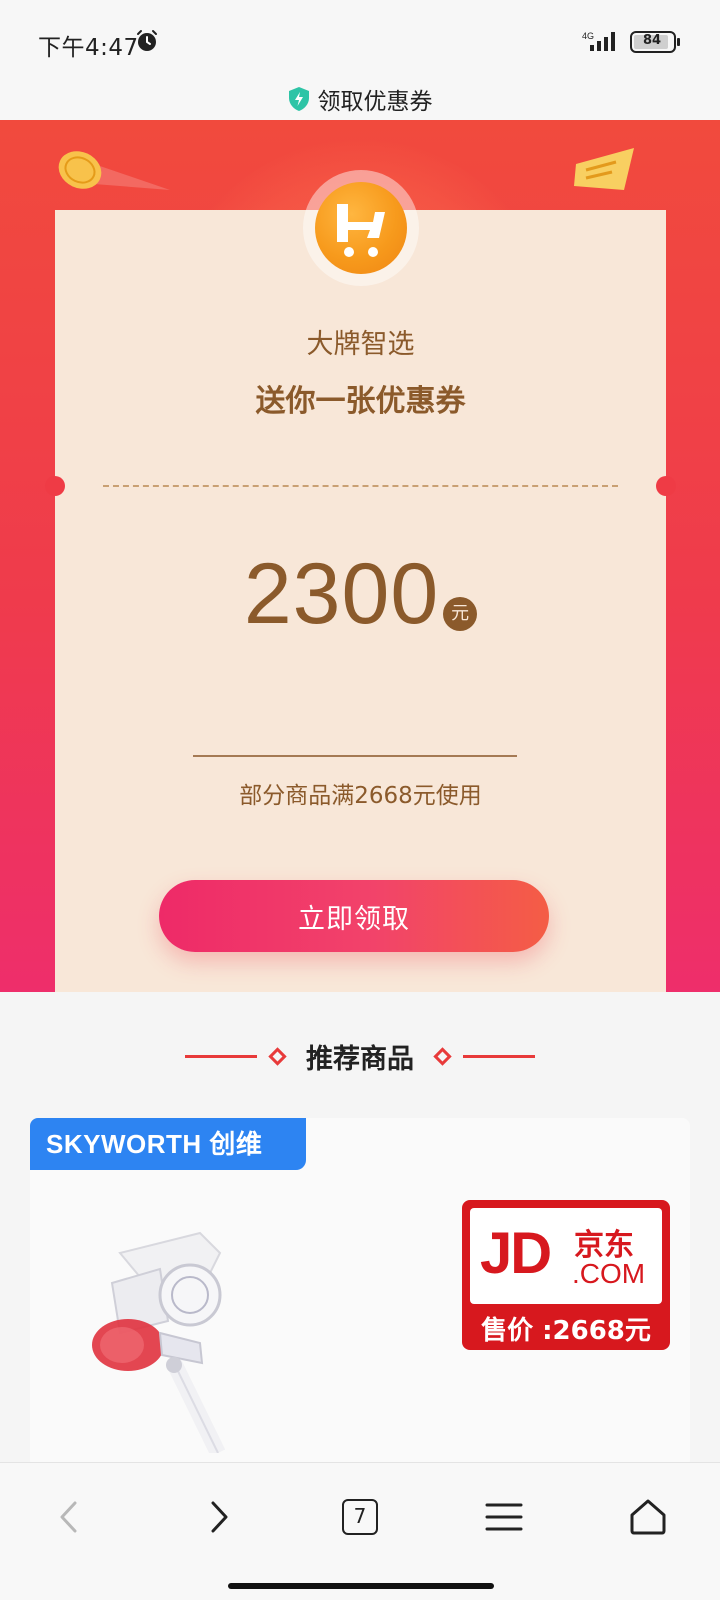 The width and height of the screenshot is (720, 1600). I want to click on title-bar: 领取优惠券, so click(360, 101).